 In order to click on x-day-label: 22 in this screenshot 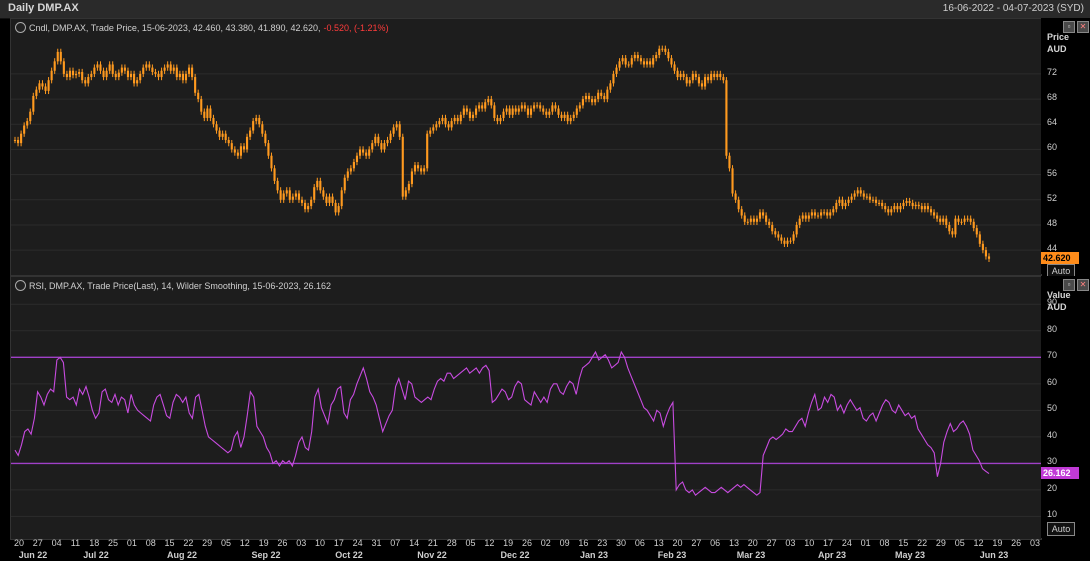, I will do `click(922, 543)`.